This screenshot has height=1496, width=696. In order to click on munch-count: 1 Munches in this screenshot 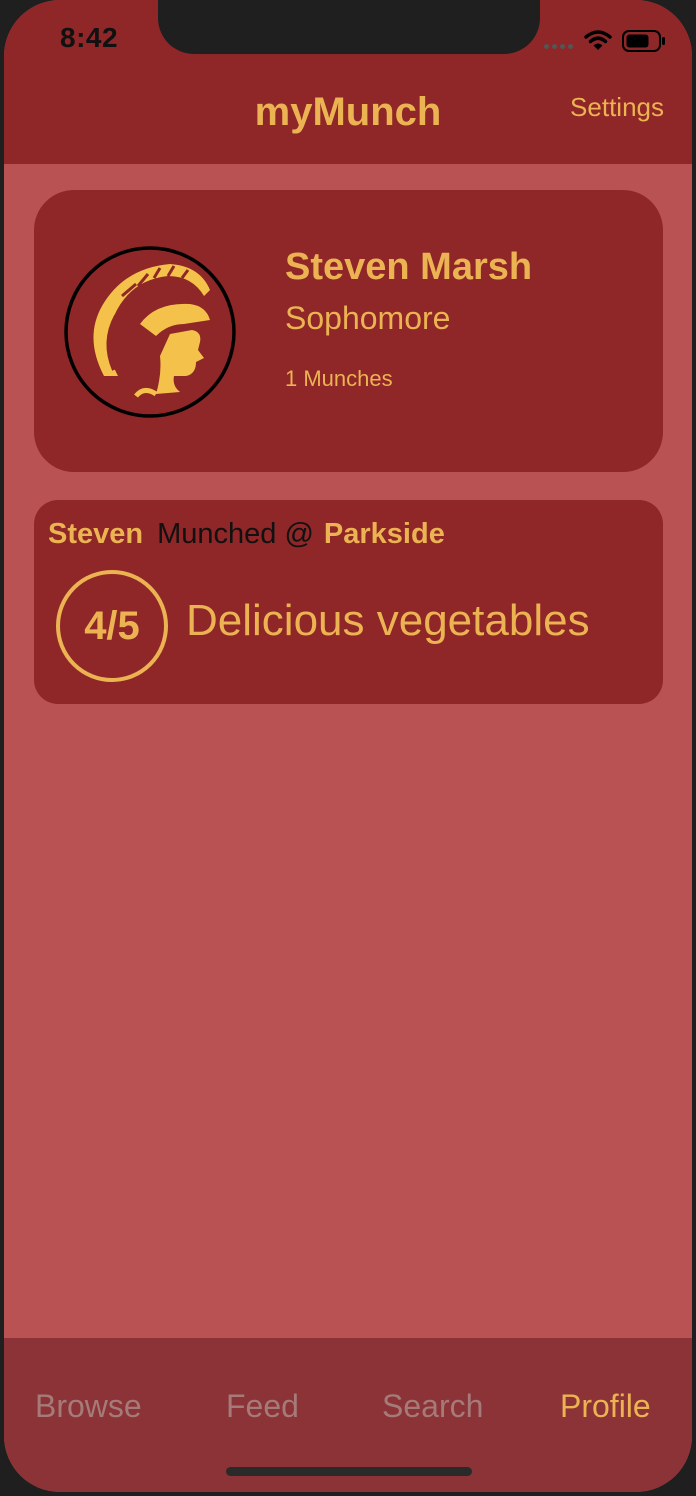, I will do `click(339, 378)`.